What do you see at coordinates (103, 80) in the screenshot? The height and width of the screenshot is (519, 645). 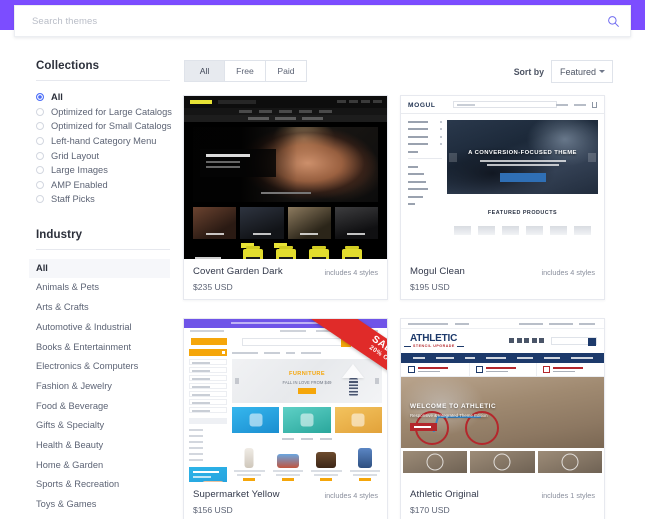 I see `collections-divider` at bounding box center [103, 80].